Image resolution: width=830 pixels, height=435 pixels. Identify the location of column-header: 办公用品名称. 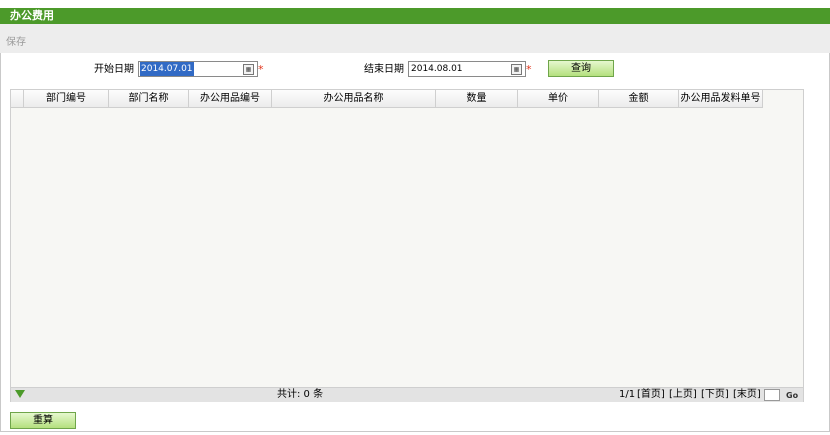
(354, 98).